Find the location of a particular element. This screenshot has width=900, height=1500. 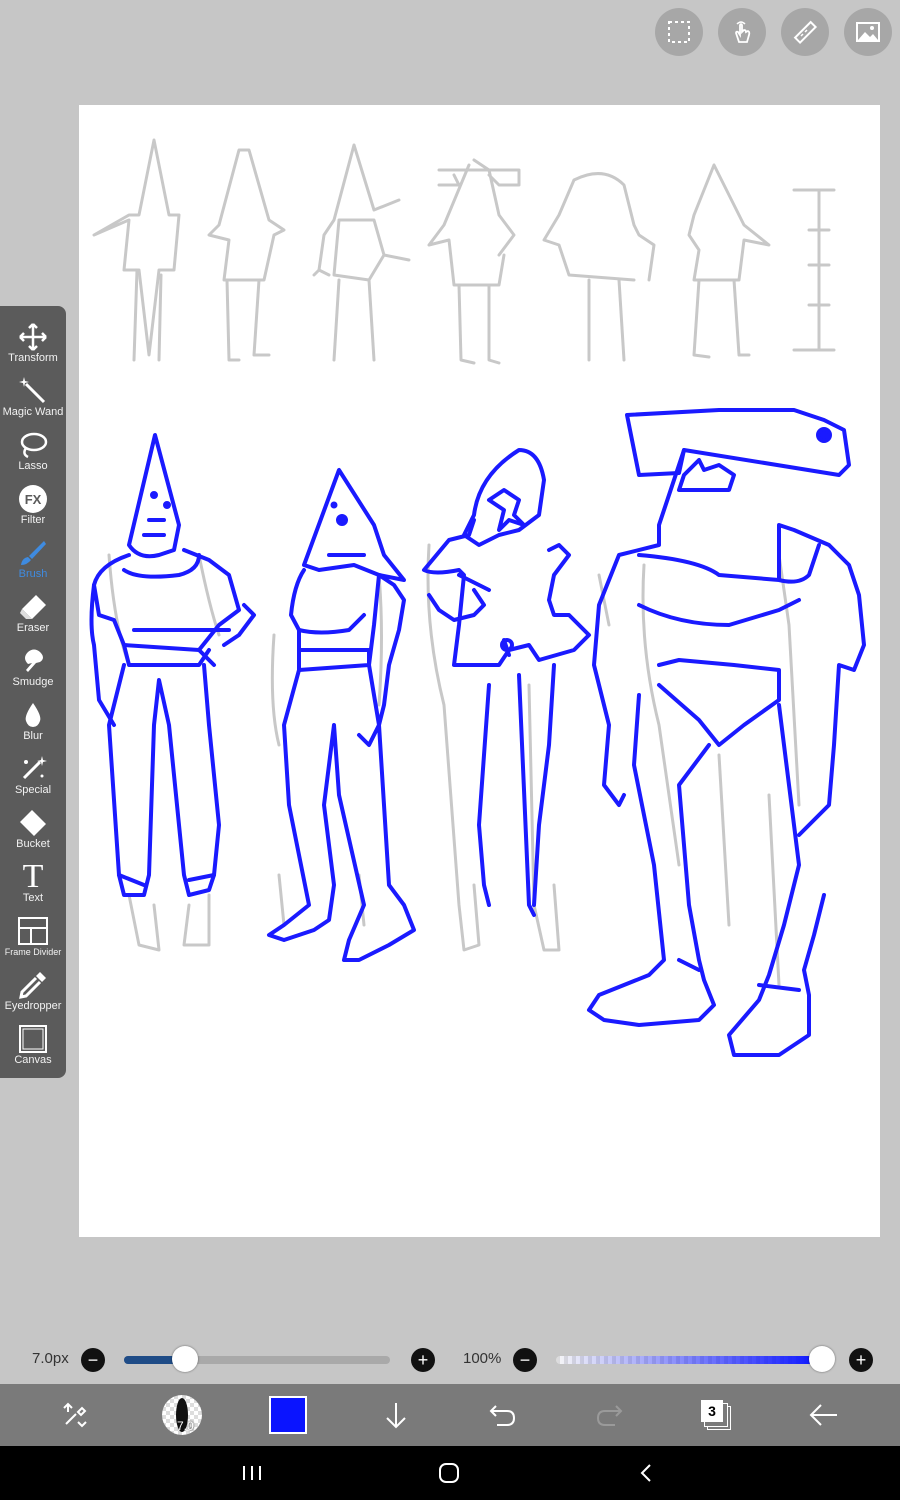

tool-label: Special is located at coordinates (33, 790).